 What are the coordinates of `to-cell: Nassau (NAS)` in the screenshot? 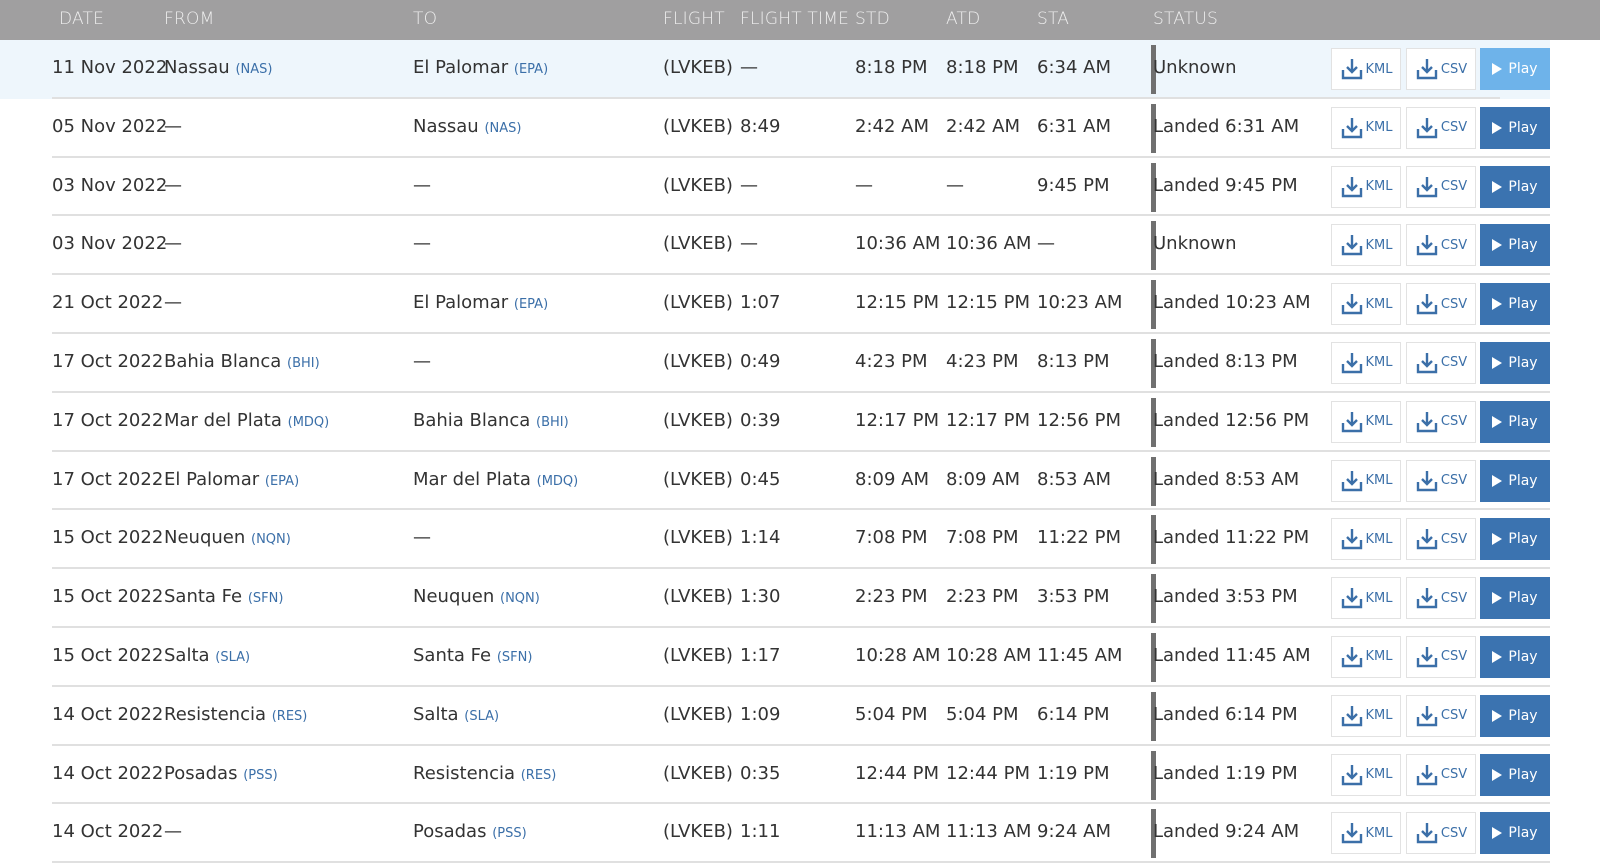 It's located at (467, 126).